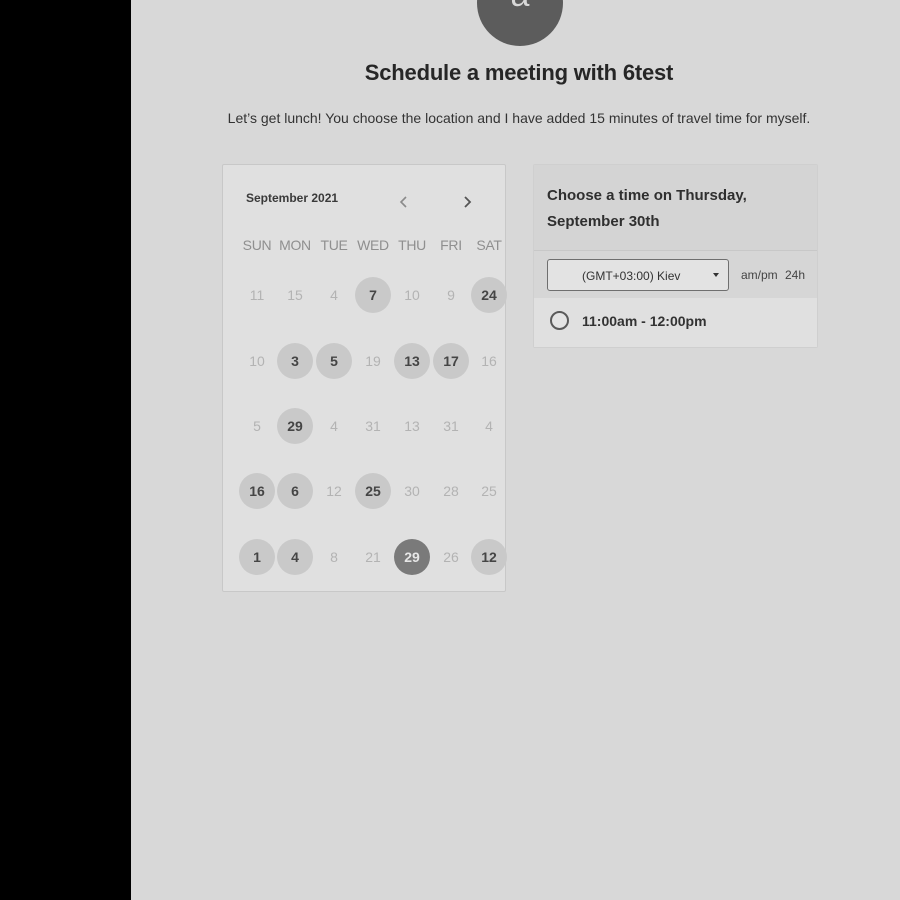  Describe the element at coordinates (412, 245) in the screenshot. I see `weekday-label: THU` at that location.